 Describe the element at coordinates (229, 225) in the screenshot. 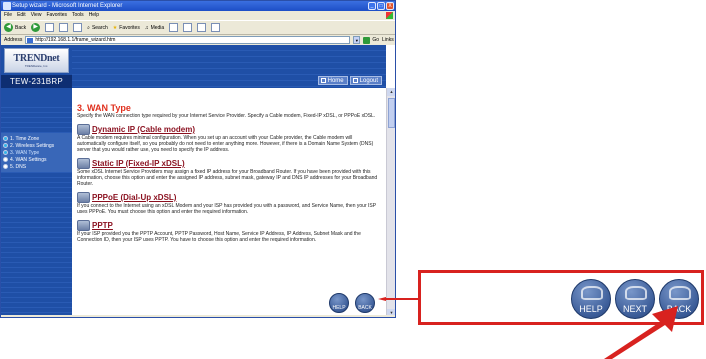

I see `option-pptp: PPTP` at that location.